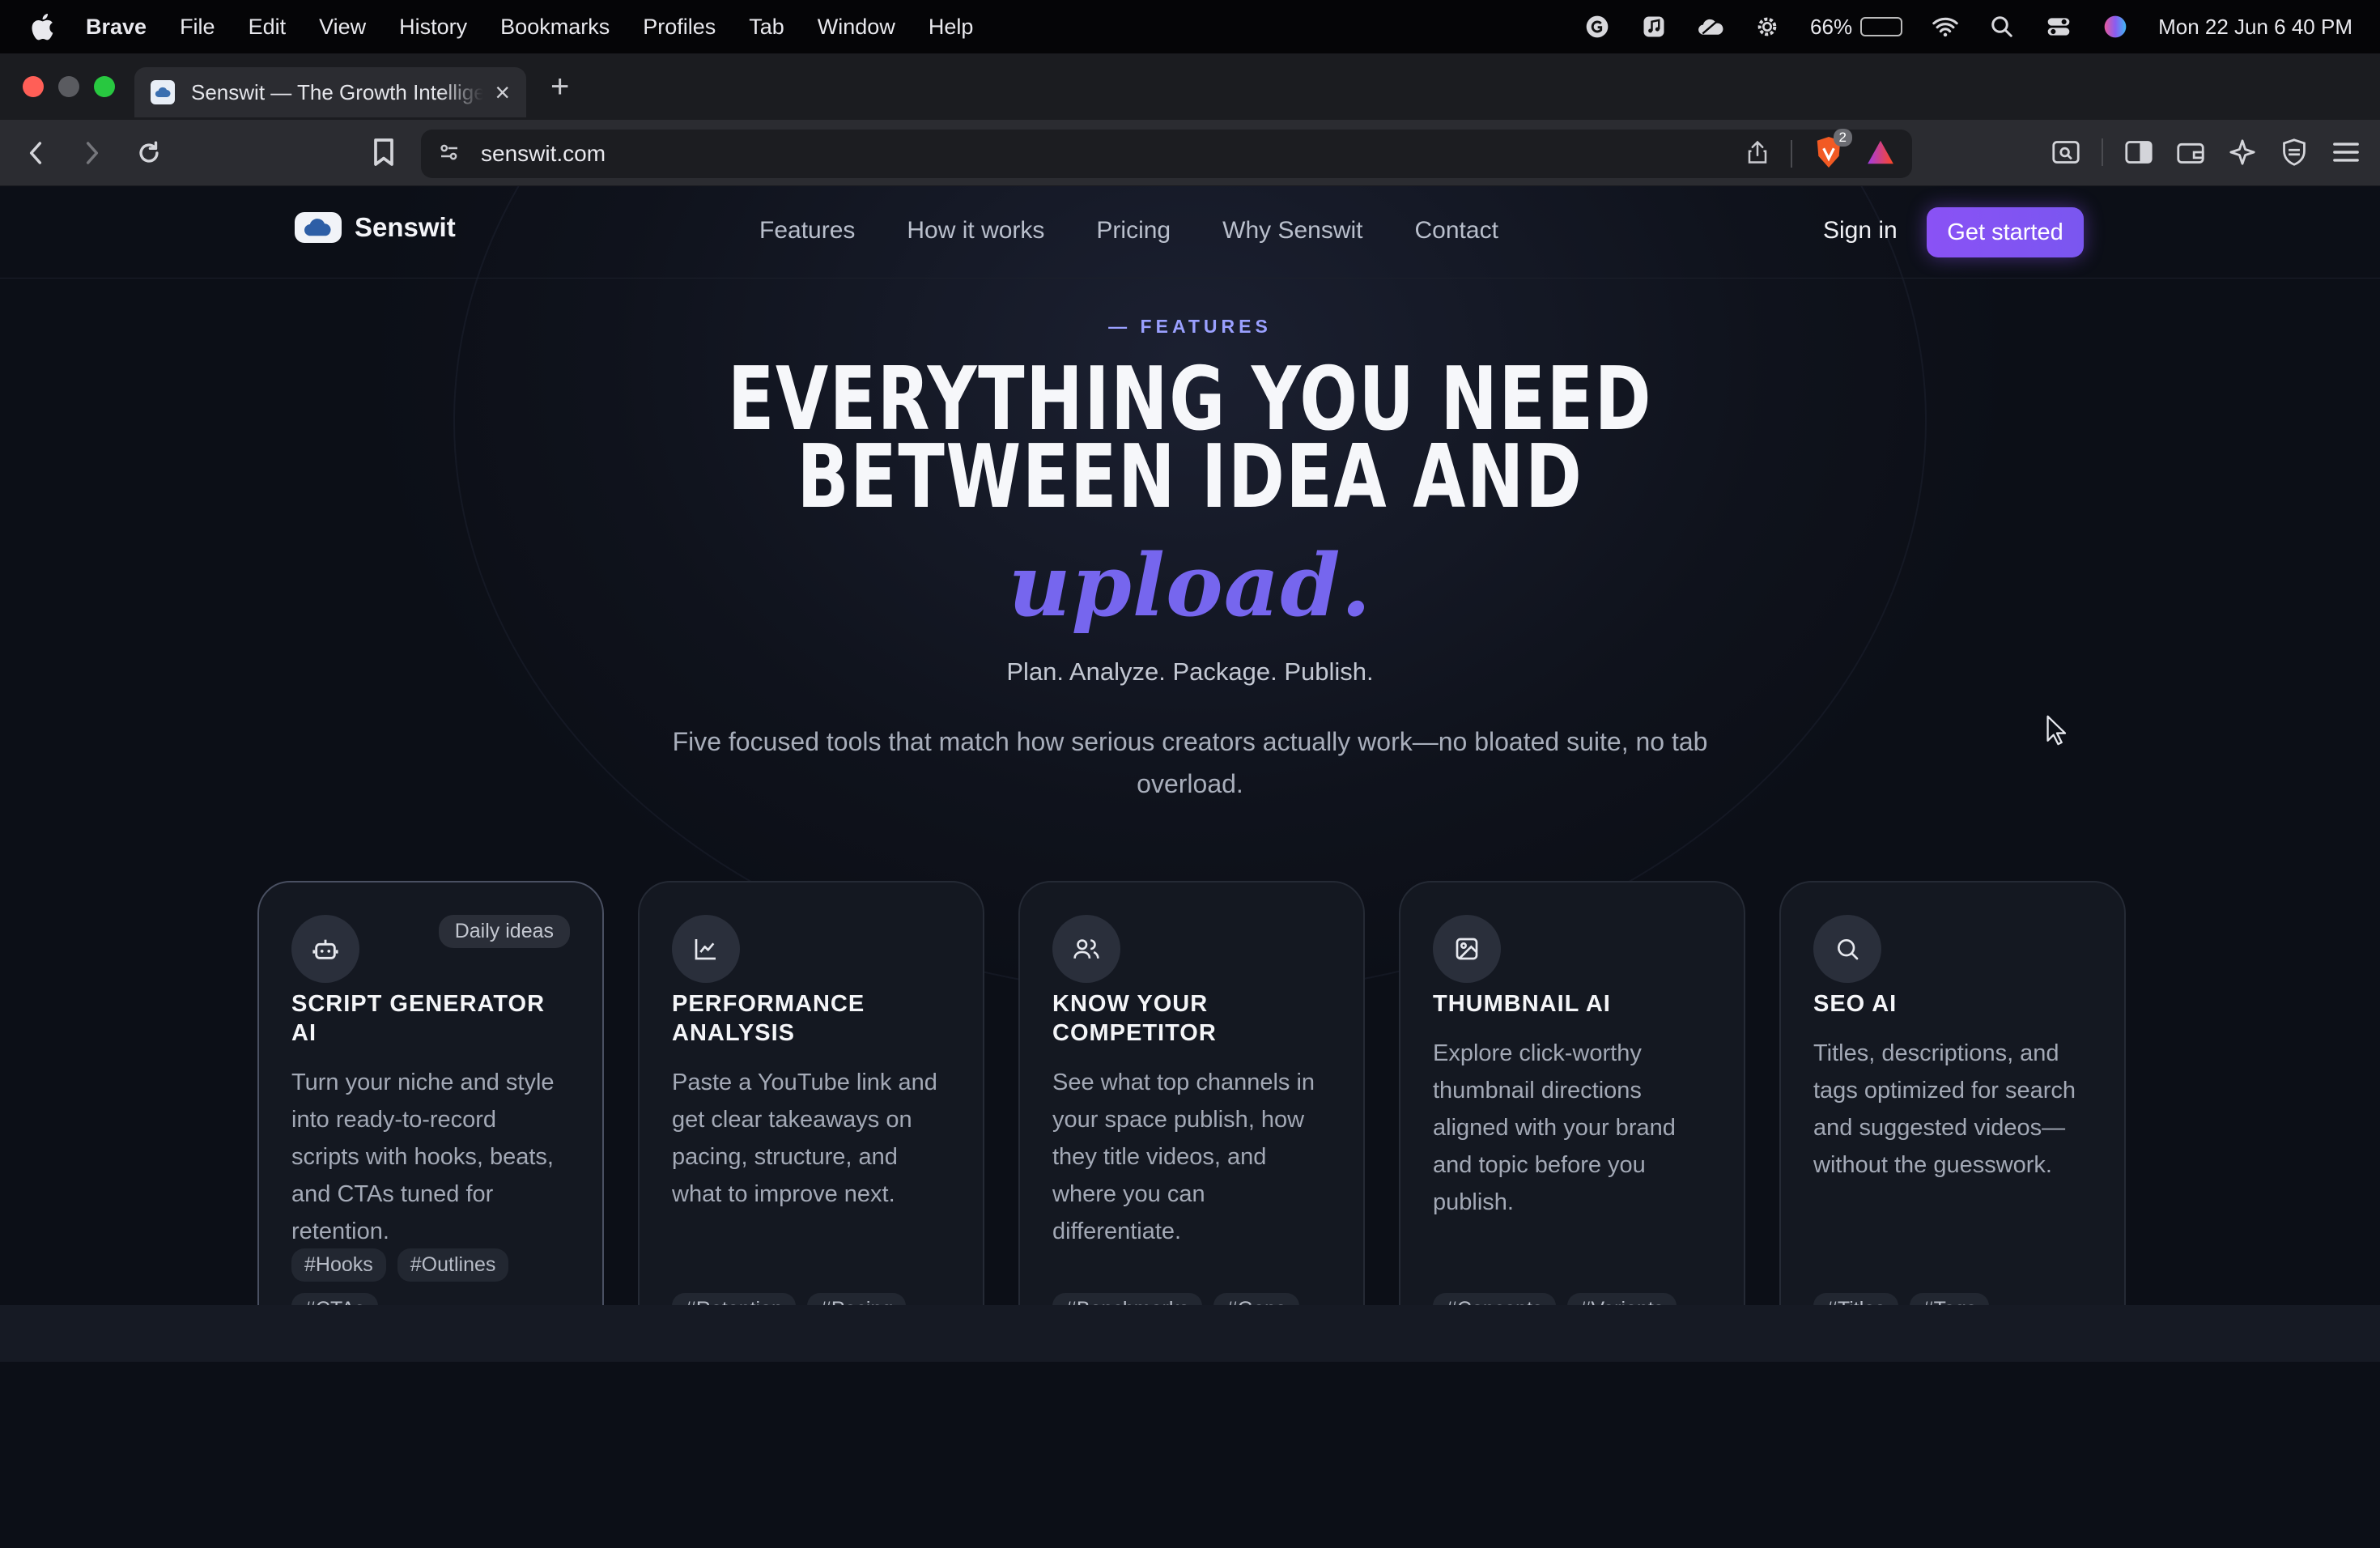  What do you see at coordinates (2190, 152) in the screenshot?
I see `wallet-icon` at bounding box center [2190, 152].